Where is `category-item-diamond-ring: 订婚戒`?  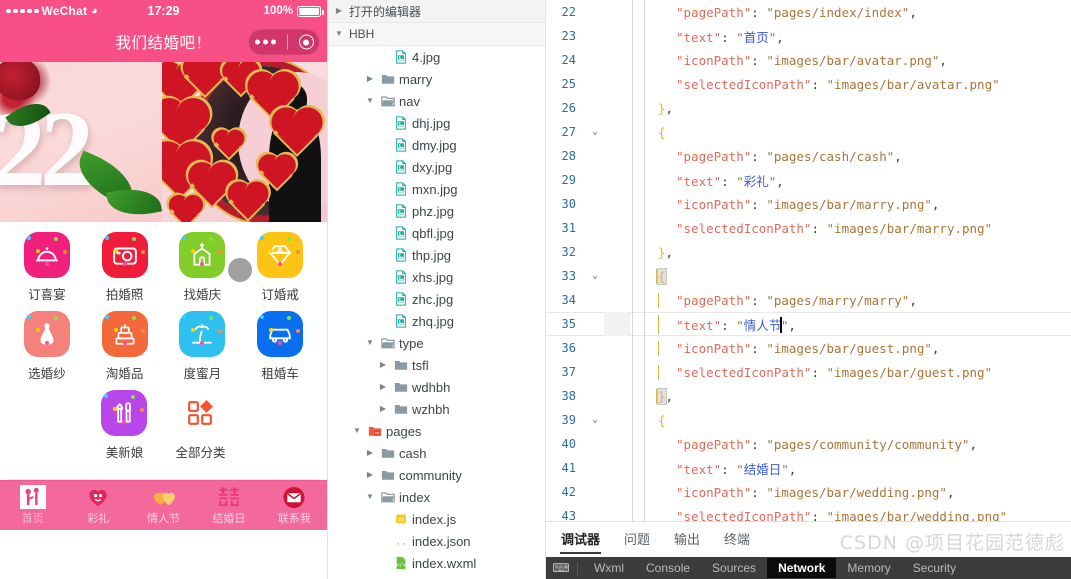
category-item-diamond-ring: 订婚戒 is located at coordinates (280, 267).